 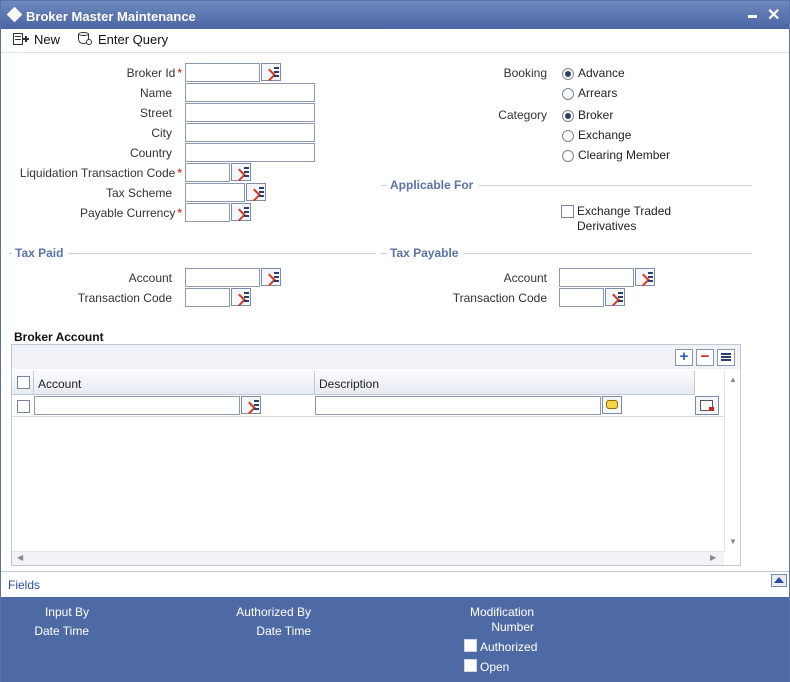 I want to click on app-diamond-icon, so click(x=14, y=14).